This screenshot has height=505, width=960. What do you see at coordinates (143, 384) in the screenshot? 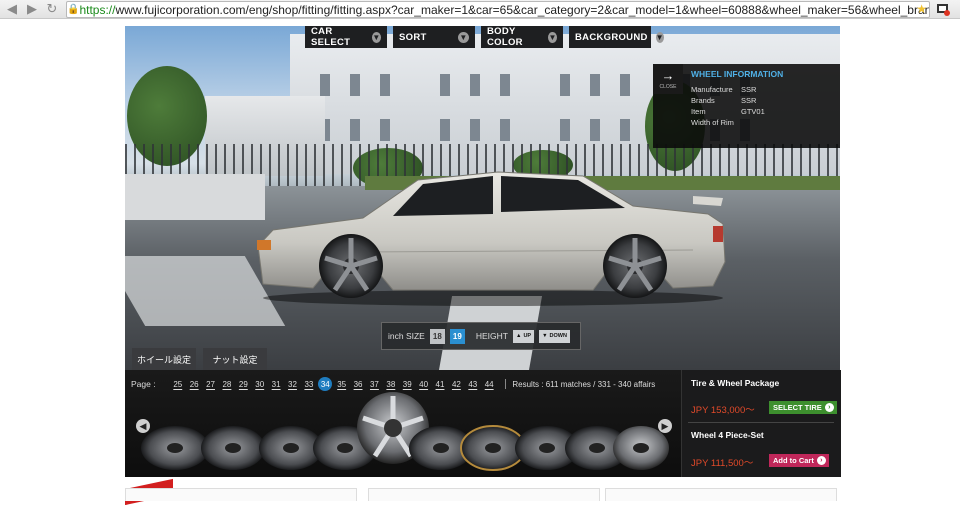
I see `page-label: Page :` at bounding box center [143, 384].